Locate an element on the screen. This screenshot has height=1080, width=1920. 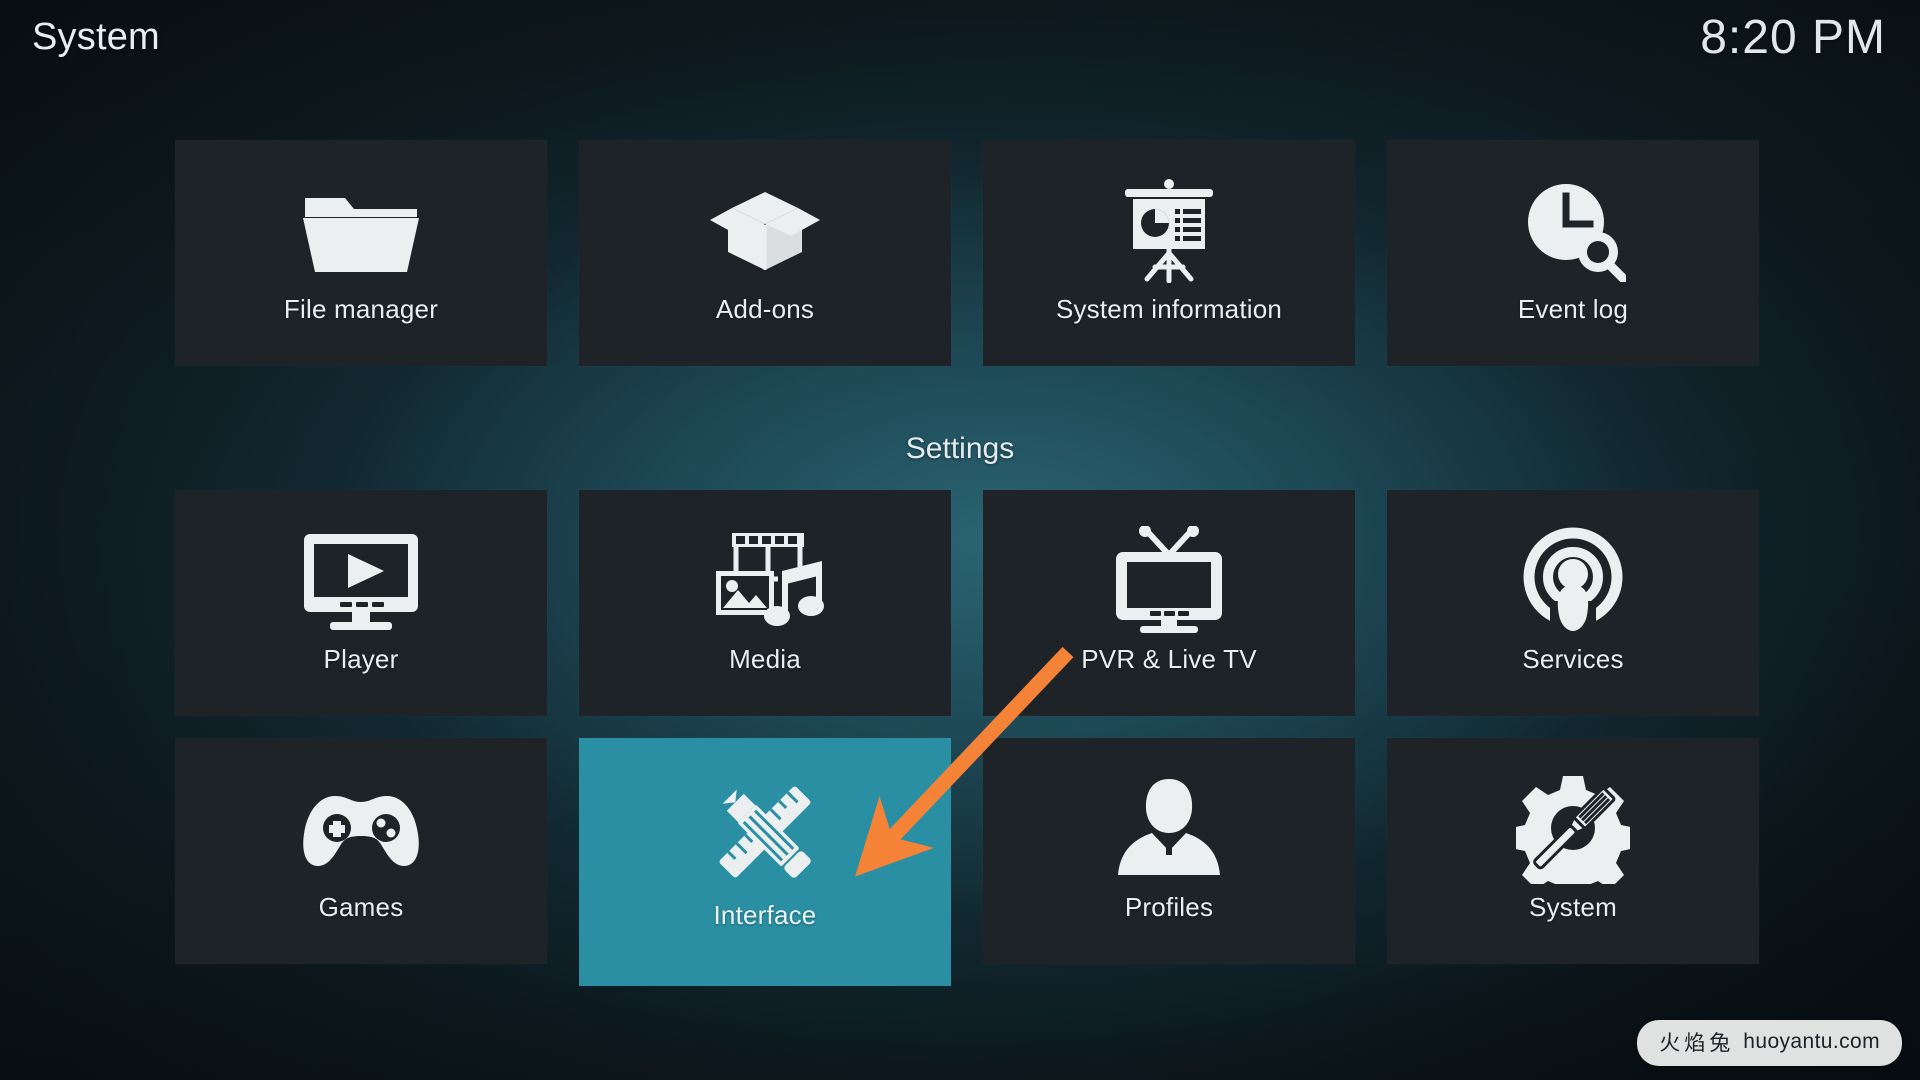
tile-label: File manager is located at coordinates (361, 309).